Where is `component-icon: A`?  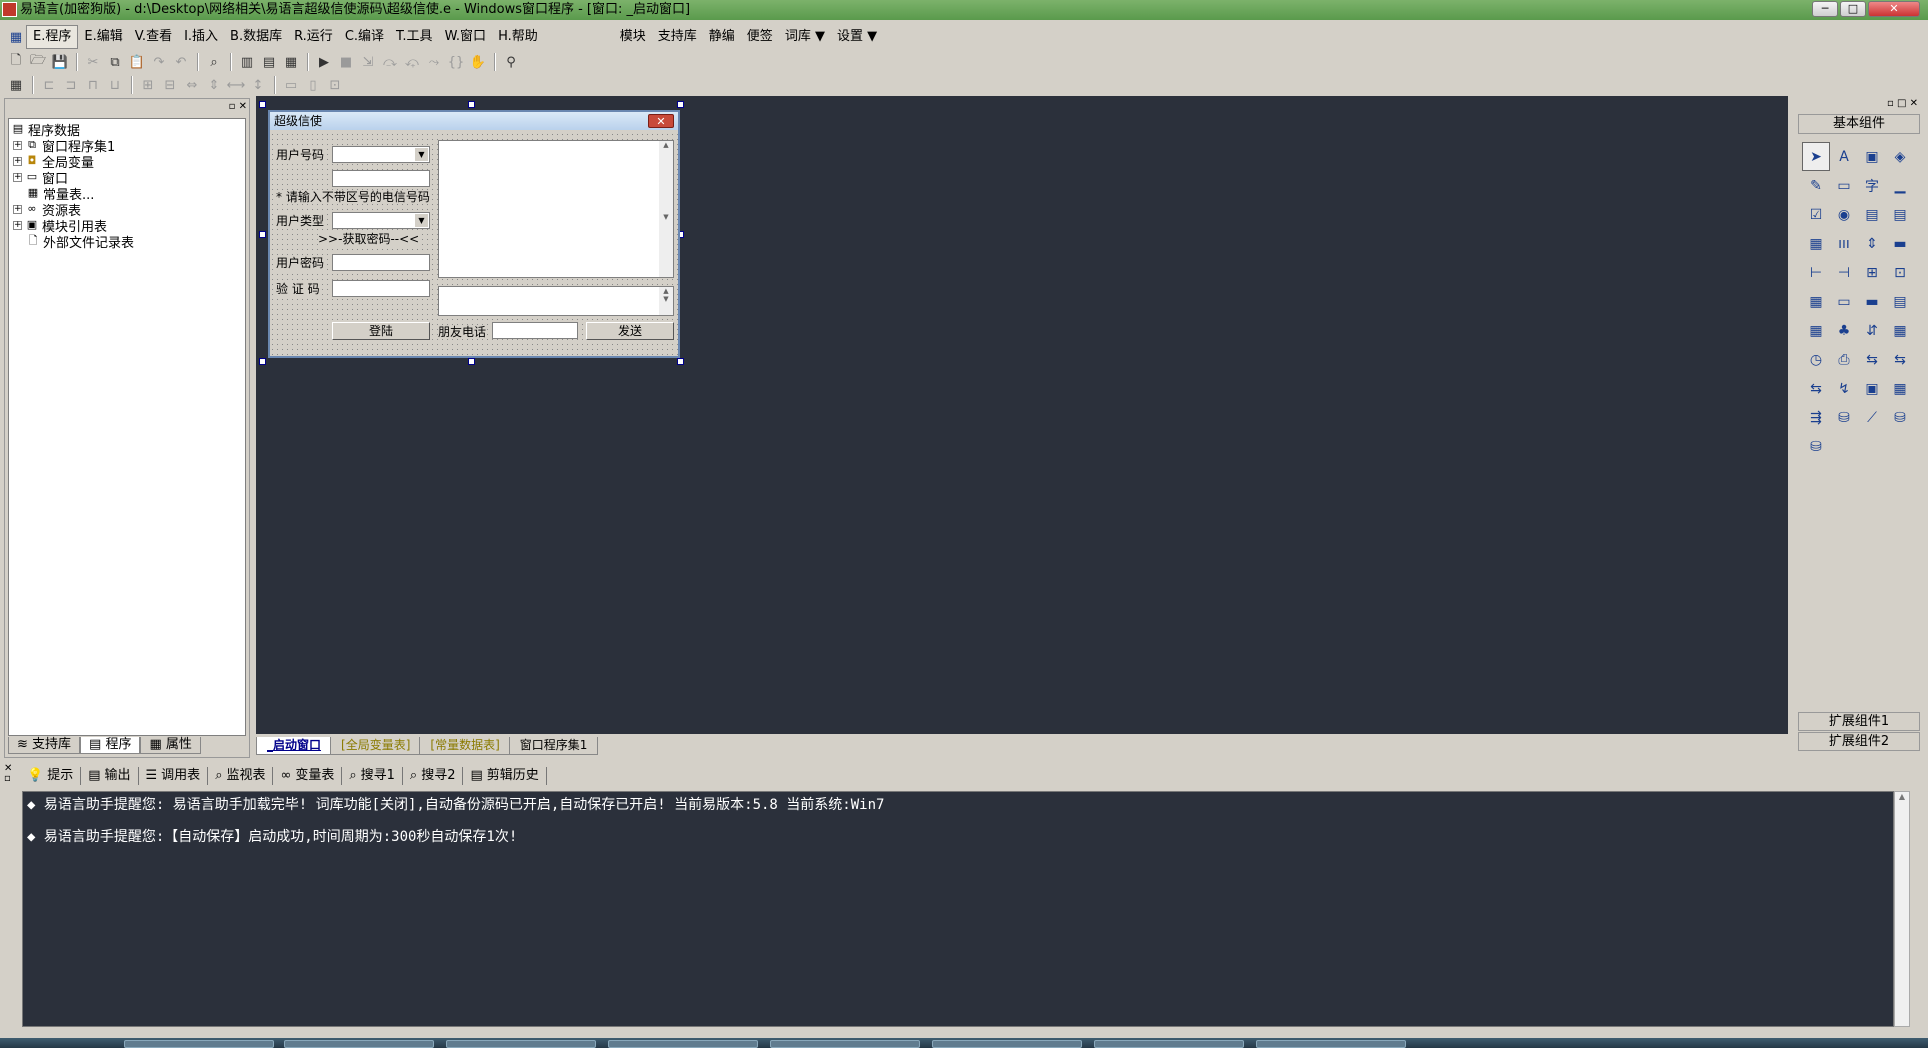 component-icon: A is located at coordinates (1844, 156).